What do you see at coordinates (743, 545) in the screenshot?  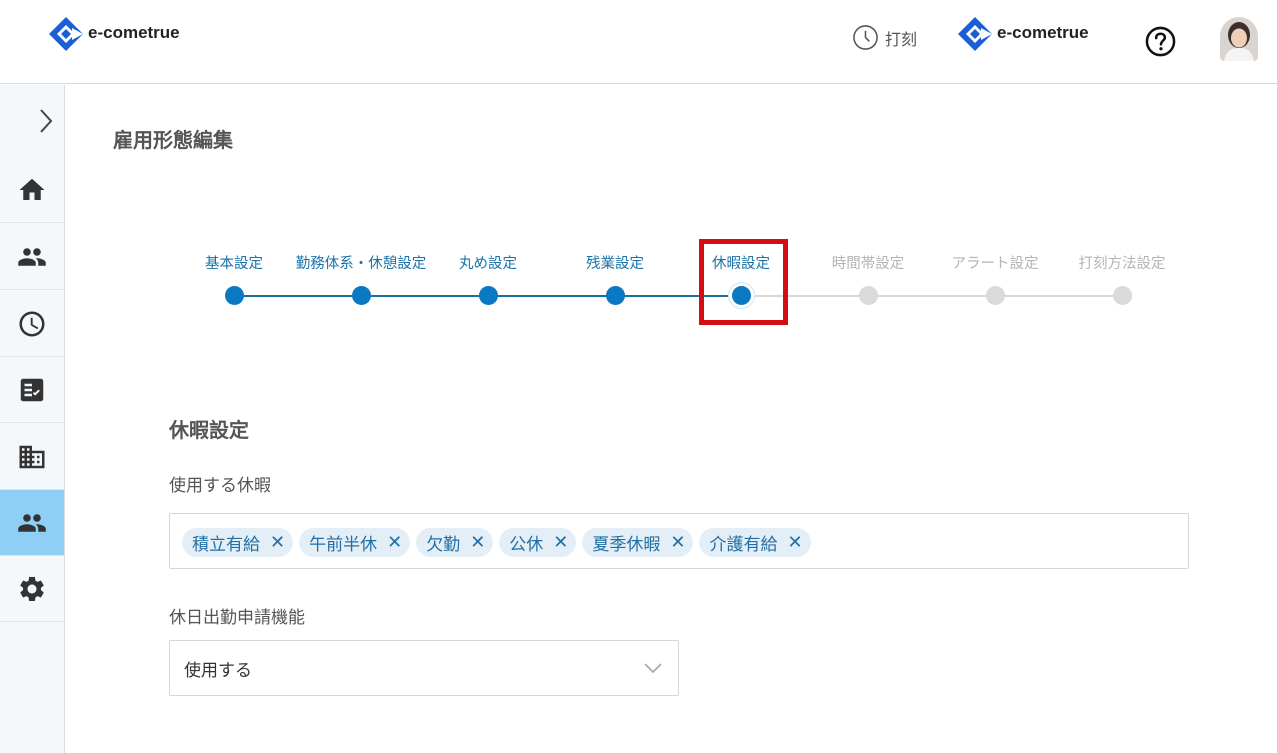 I see `tag-label: 介護有給` at bounding box center [743, 545].